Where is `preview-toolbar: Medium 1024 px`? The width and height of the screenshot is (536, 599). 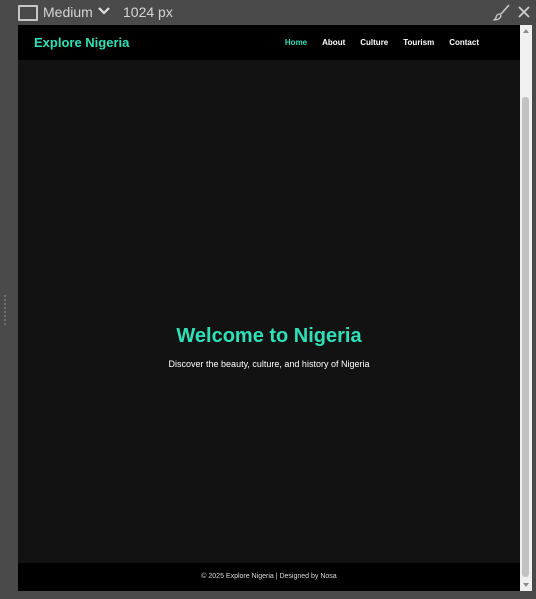 preview-toolbar: Medium 1024 px is located at coordinates (268, 12).